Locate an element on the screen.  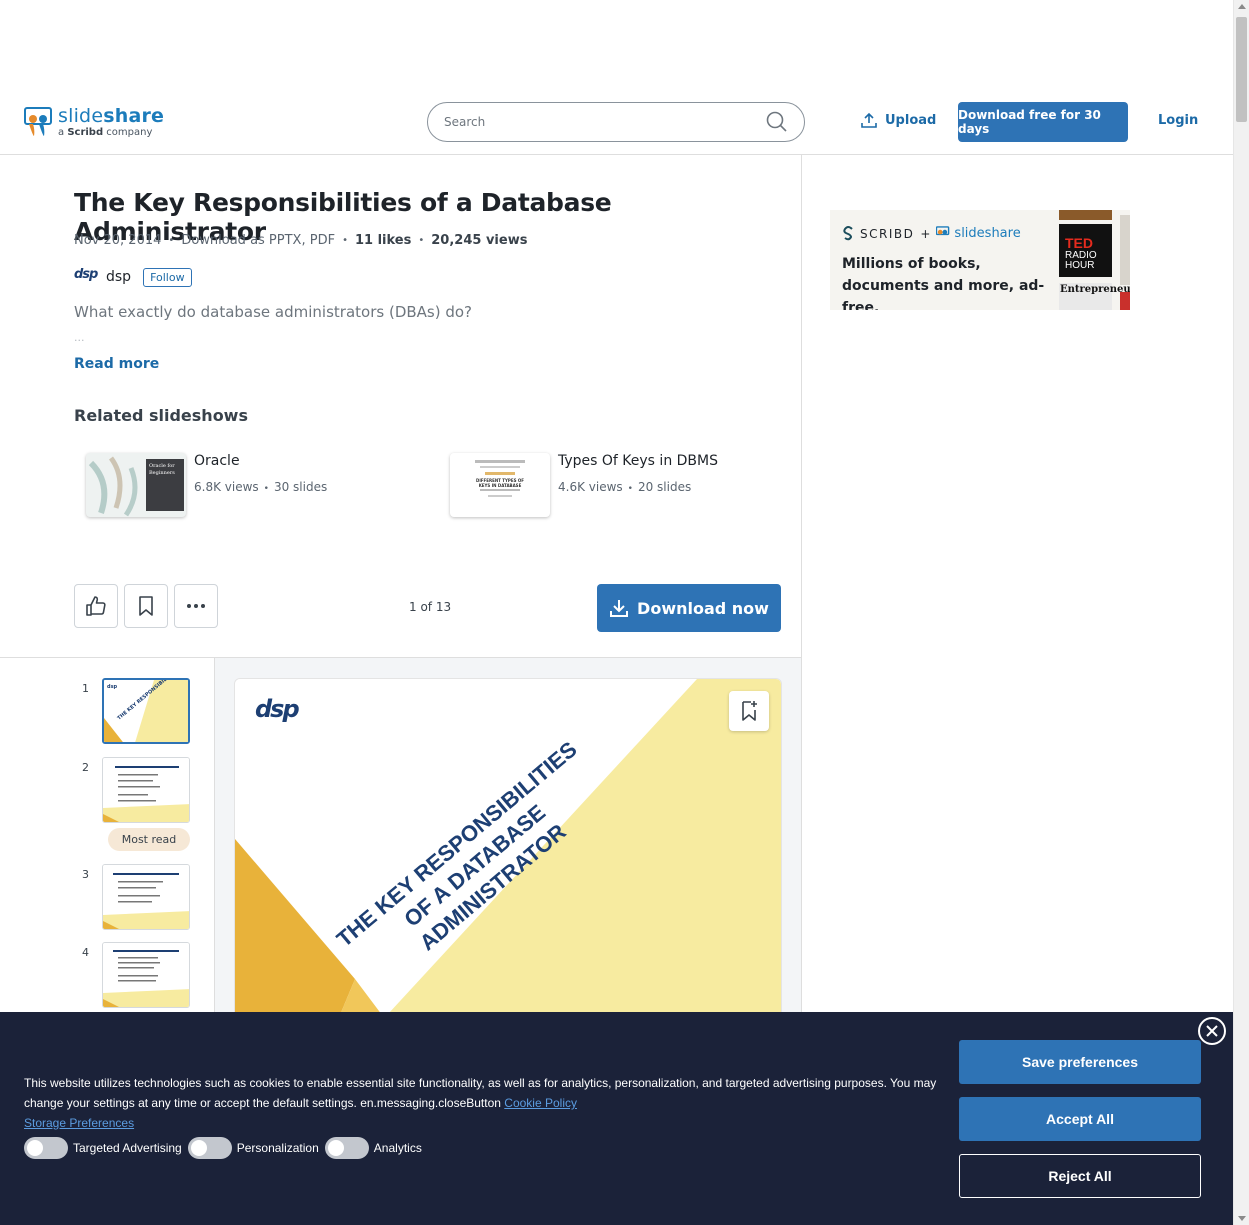
save-button is located at coordinates (146, 606).